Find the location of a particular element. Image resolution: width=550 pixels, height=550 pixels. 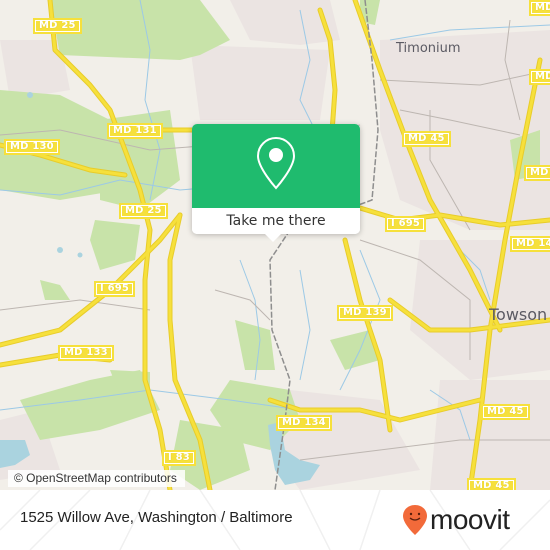

road-label-md131: MD 131 is located at coordinates (135, 131).